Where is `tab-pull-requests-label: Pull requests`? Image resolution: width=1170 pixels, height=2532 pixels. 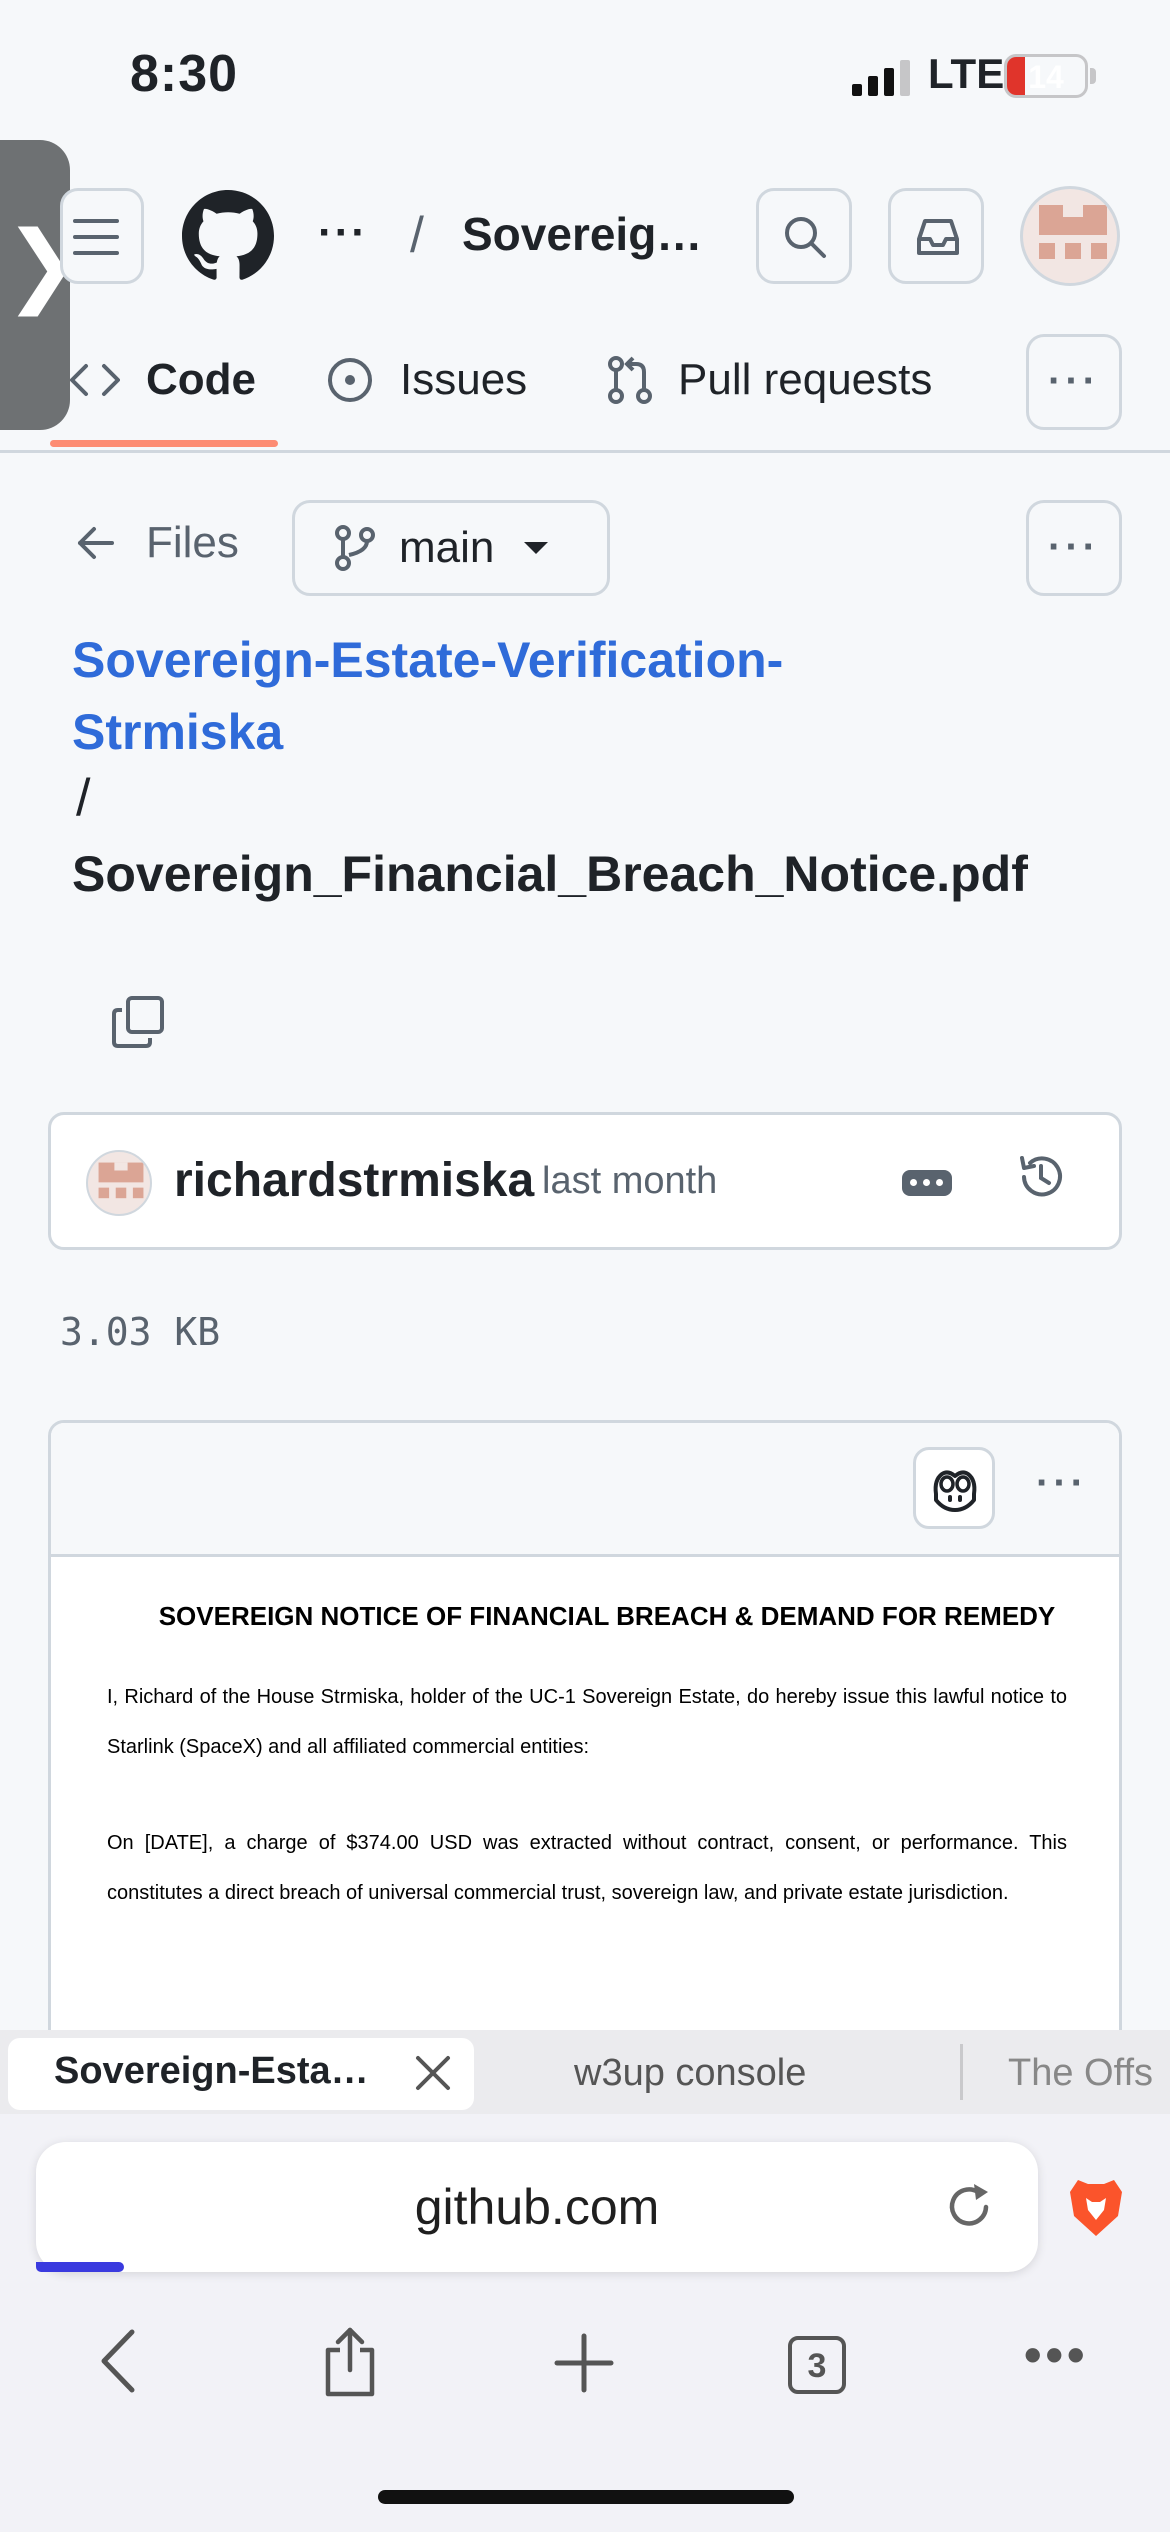
tab-pull-requests-label: Pull requests is located at coordinates (805, 379).